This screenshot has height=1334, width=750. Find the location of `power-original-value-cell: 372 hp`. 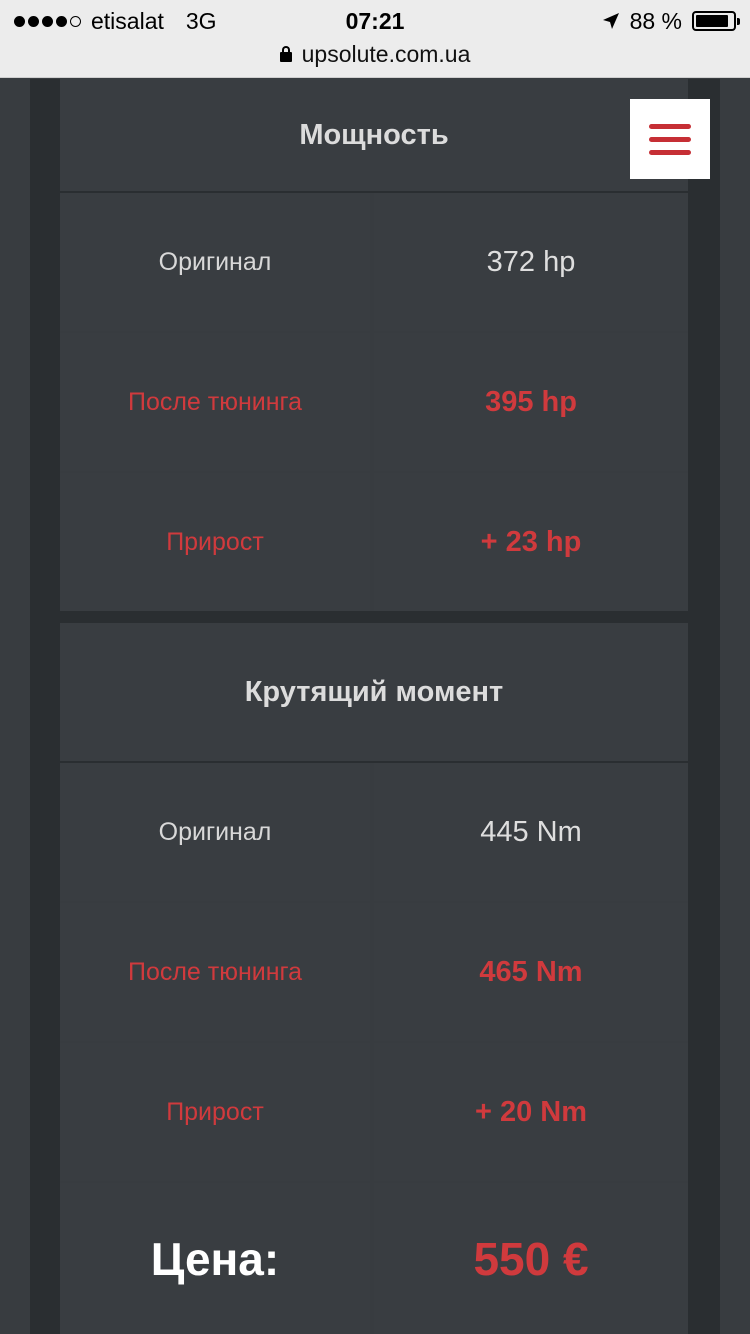

power-original-value-cell: 372 hp is located at coordinates (531, 262).